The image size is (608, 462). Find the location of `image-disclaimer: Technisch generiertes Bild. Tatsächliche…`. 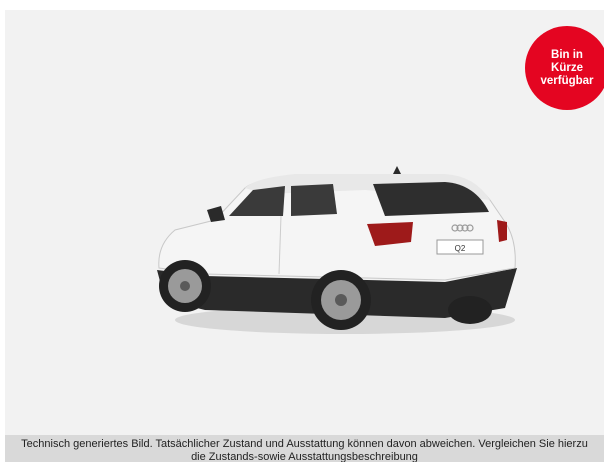

image-disclaimer: Technisch generiertes Bild. Tatsächliche… is located at coordinates (304, 448).